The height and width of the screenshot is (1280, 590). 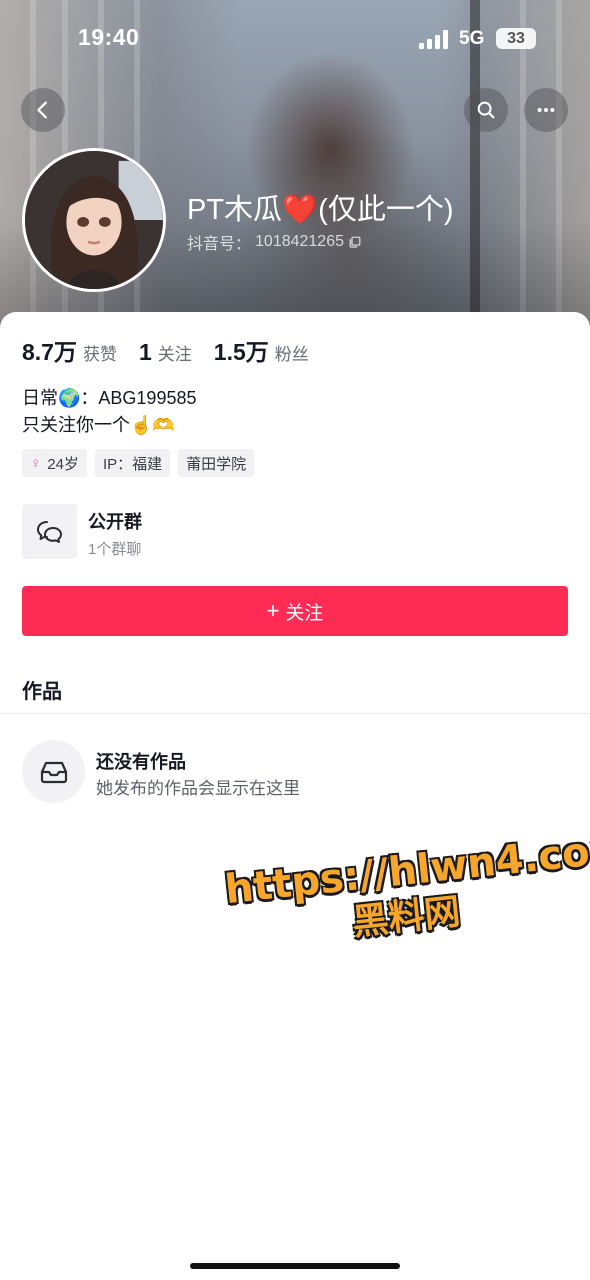 I want to click on douyin-id-label: 抖音号：, so click(x=219, y=244).